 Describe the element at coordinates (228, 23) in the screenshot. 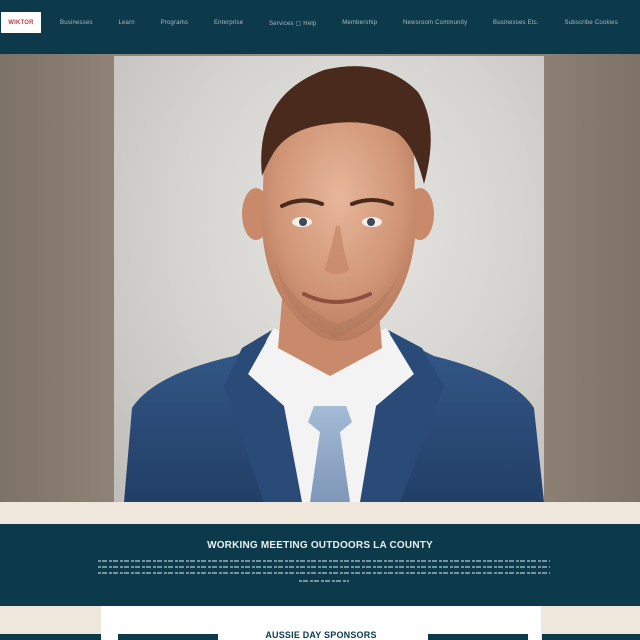

I see `nav-item-4: Enterprise` at that location.